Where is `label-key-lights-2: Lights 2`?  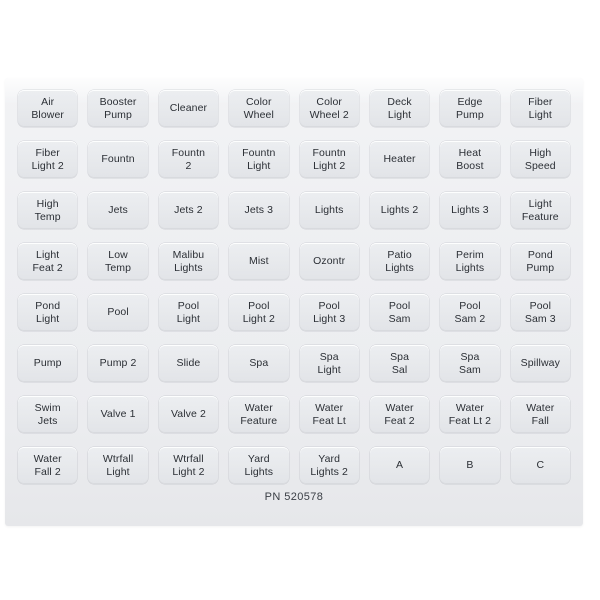
label-key-lights-2: Lights 2 is located at coordinates (399, 210).